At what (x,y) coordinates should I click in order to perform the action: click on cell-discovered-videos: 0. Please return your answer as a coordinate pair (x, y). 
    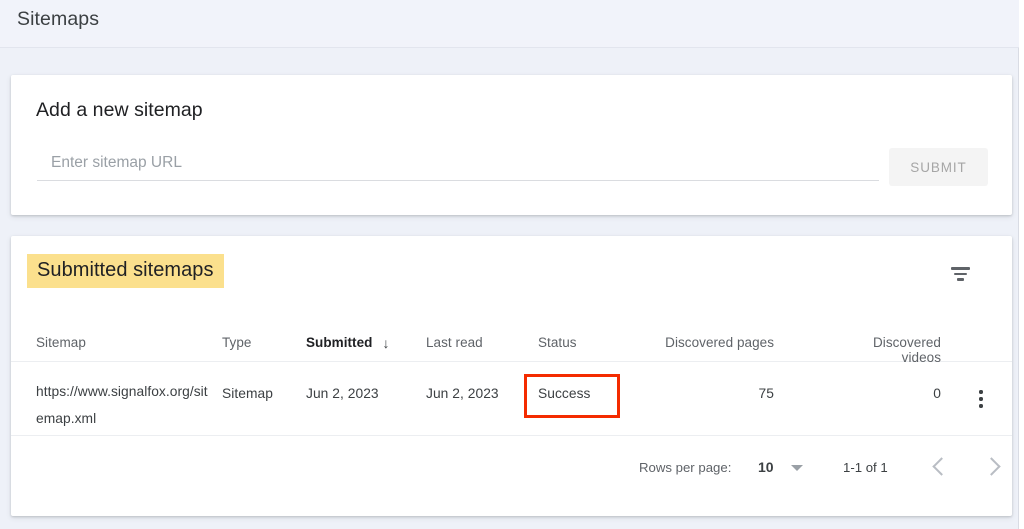
    Looking at the image, I should click on (937, 393).